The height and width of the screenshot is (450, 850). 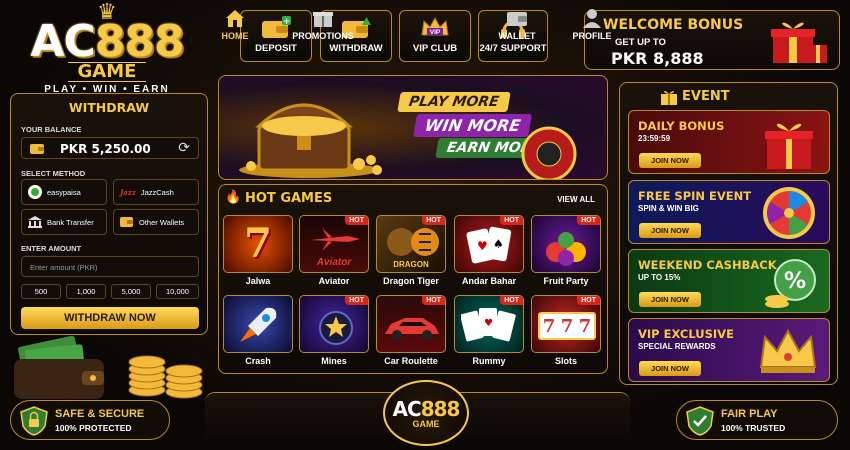 I want to click on event-sub-vip: SPECIAL REWARDS, so click(x=677, y=346).